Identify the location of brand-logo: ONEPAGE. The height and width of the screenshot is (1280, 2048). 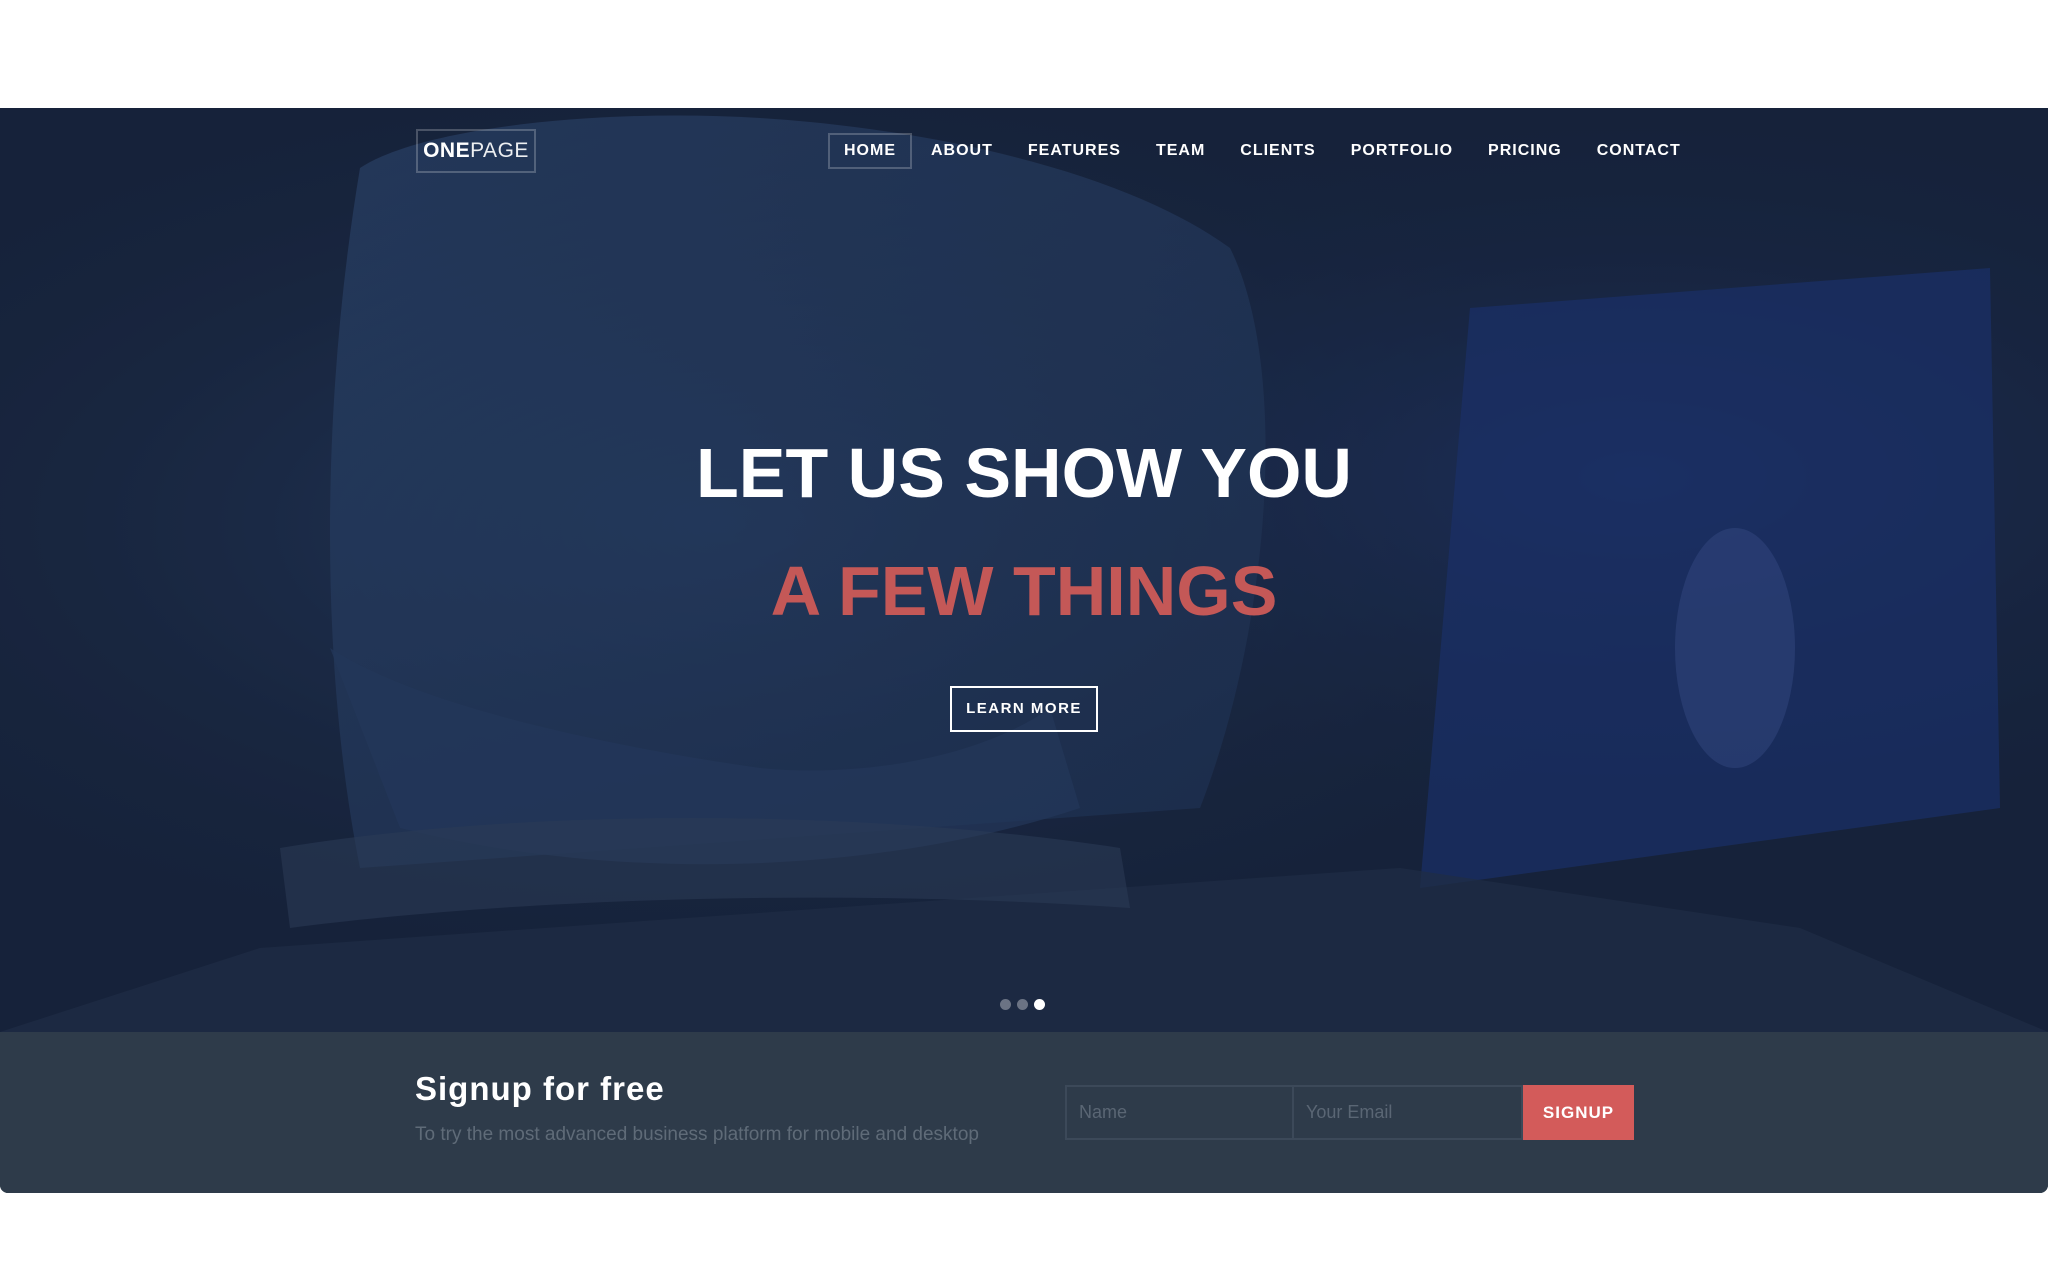
(476, 151).